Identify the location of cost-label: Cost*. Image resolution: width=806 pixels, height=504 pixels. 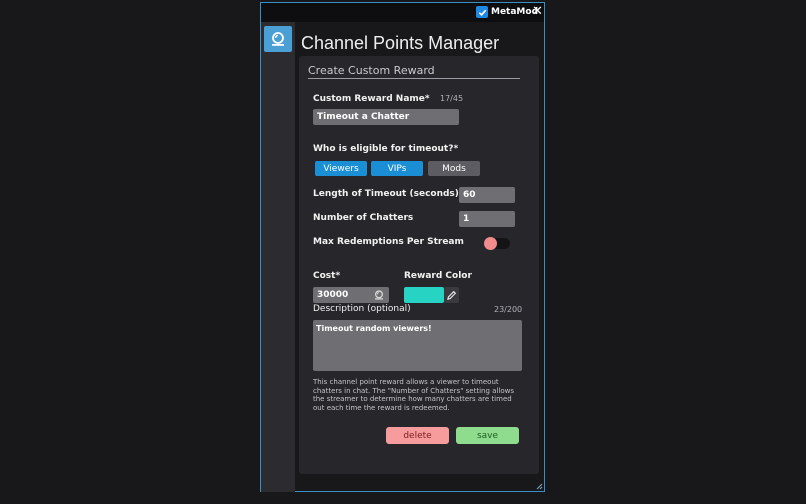
(327, 276).